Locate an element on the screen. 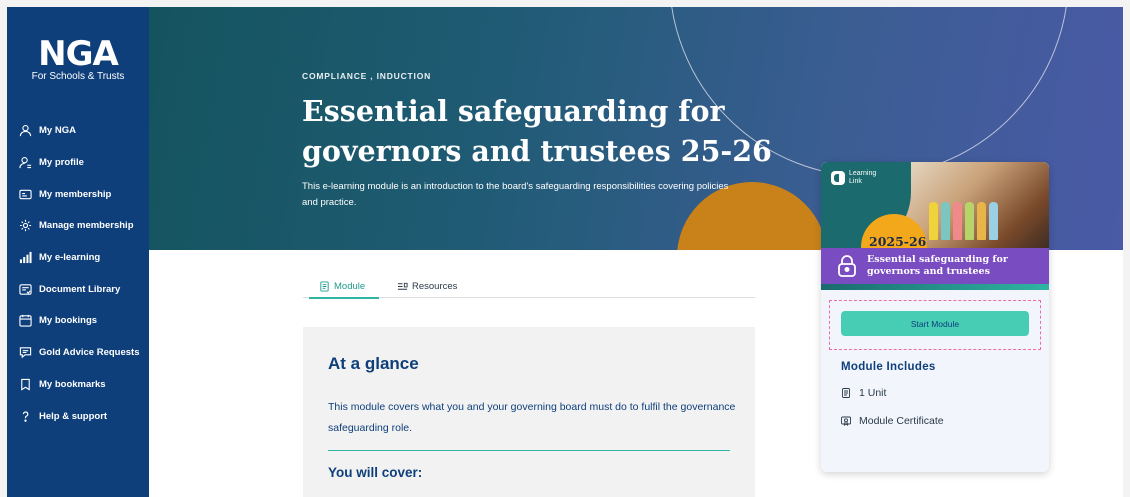 The image size is (1130, 497). unit-icon is located at coordinates (846, 393).